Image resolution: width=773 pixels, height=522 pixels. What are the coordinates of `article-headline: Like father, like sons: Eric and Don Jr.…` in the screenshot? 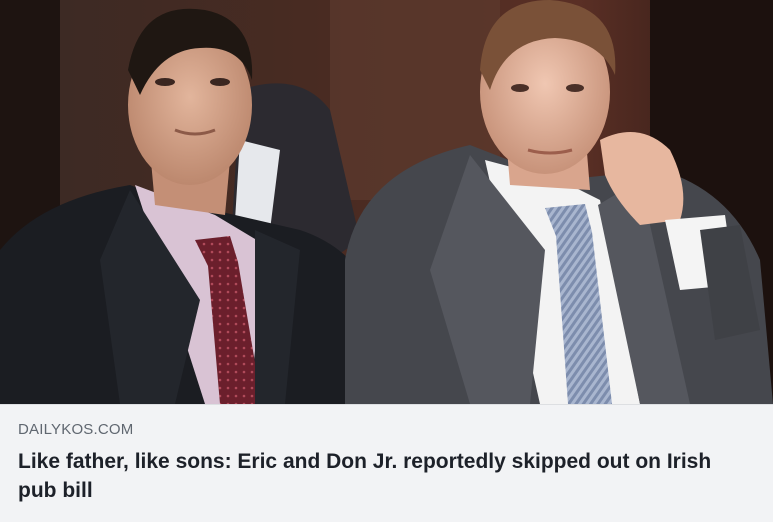 It's located at (385, 476).